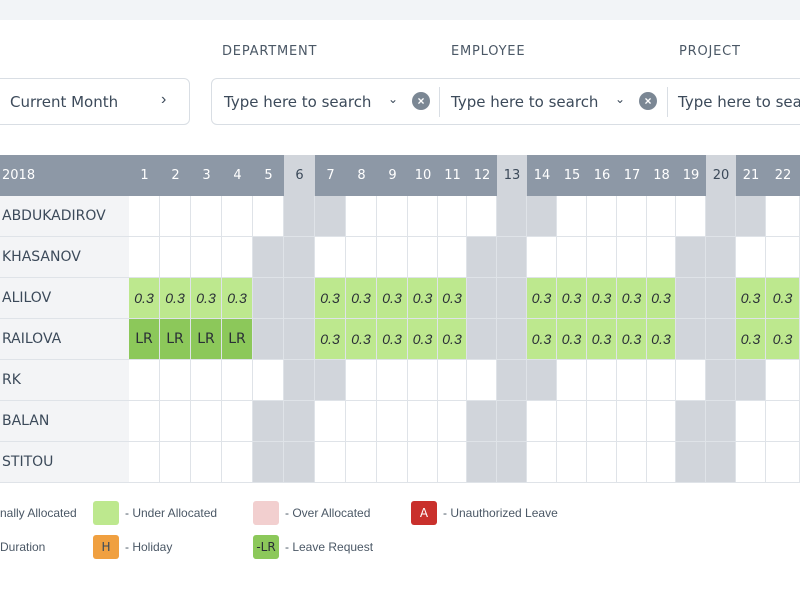  What do you see at coordinates (421, 101) in the screenshot?
I see `clear-icon: ×` at bounding box center [421, 101].